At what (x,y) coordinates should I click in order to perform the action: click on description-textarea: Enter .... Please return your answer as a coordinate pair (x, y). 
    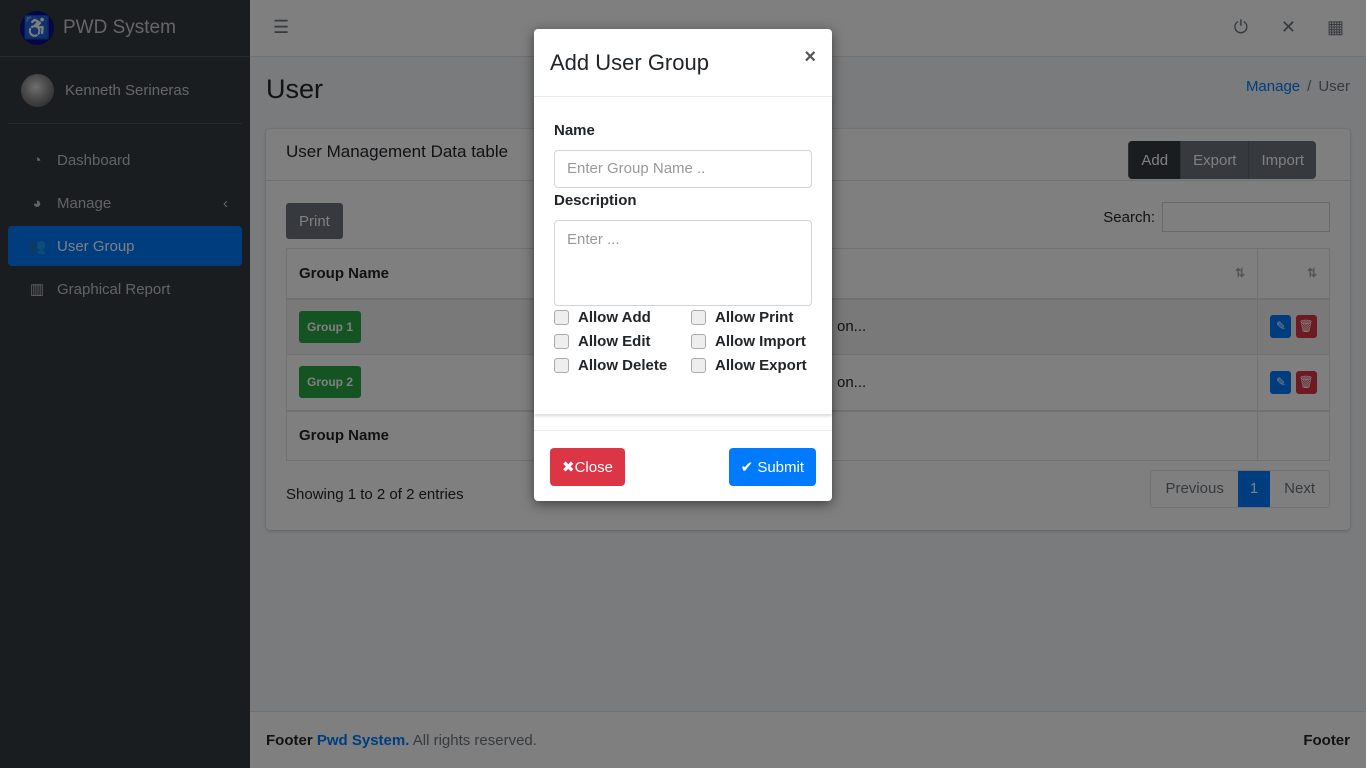
    Looking at the image, I should click on (683, 263).